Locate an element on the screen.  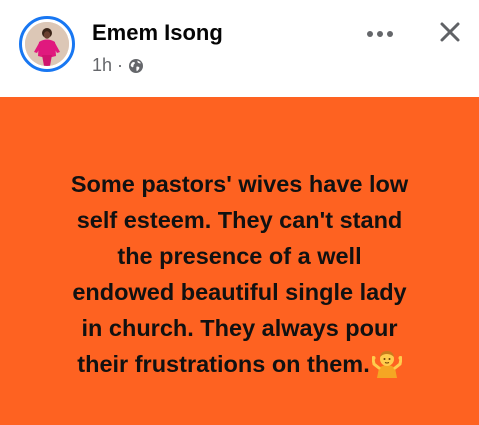
post-text-line: endowed beautiful single lady is located at coordinates (239, 292).